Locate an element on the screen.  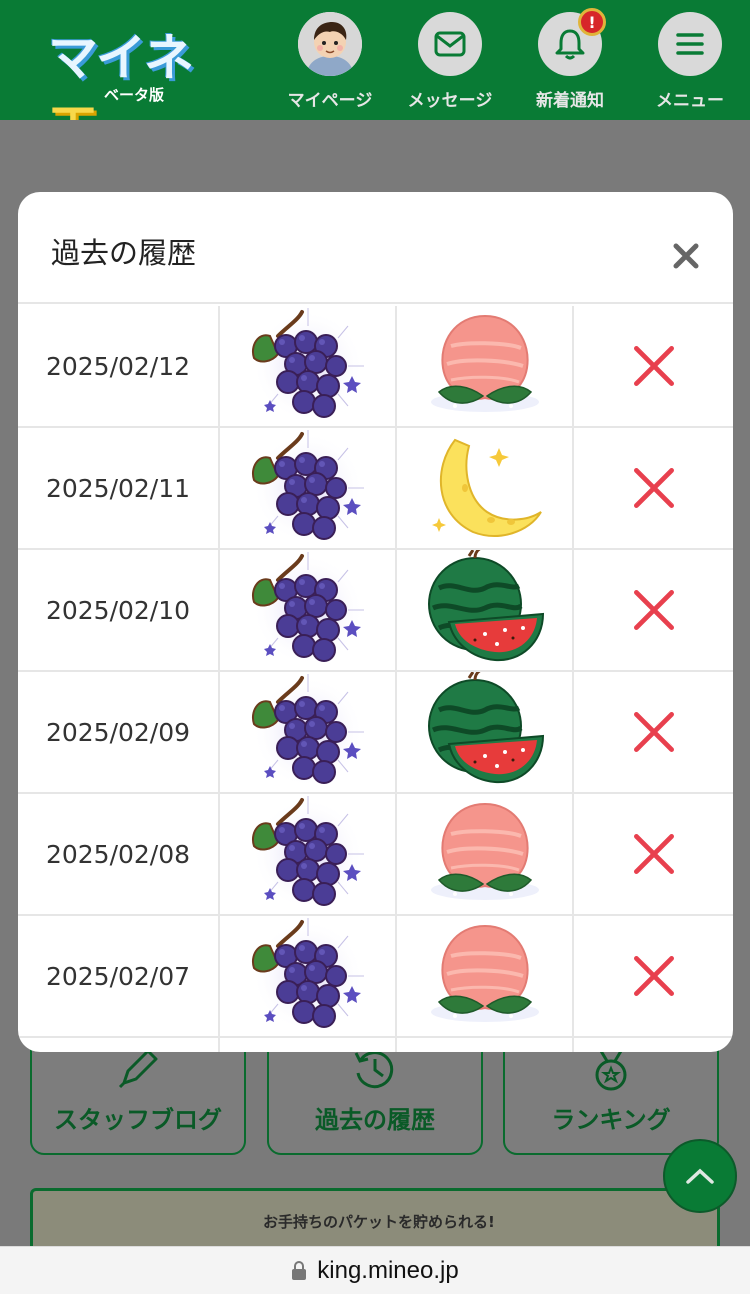
medal-icon is located at coordinates (611, 1072).